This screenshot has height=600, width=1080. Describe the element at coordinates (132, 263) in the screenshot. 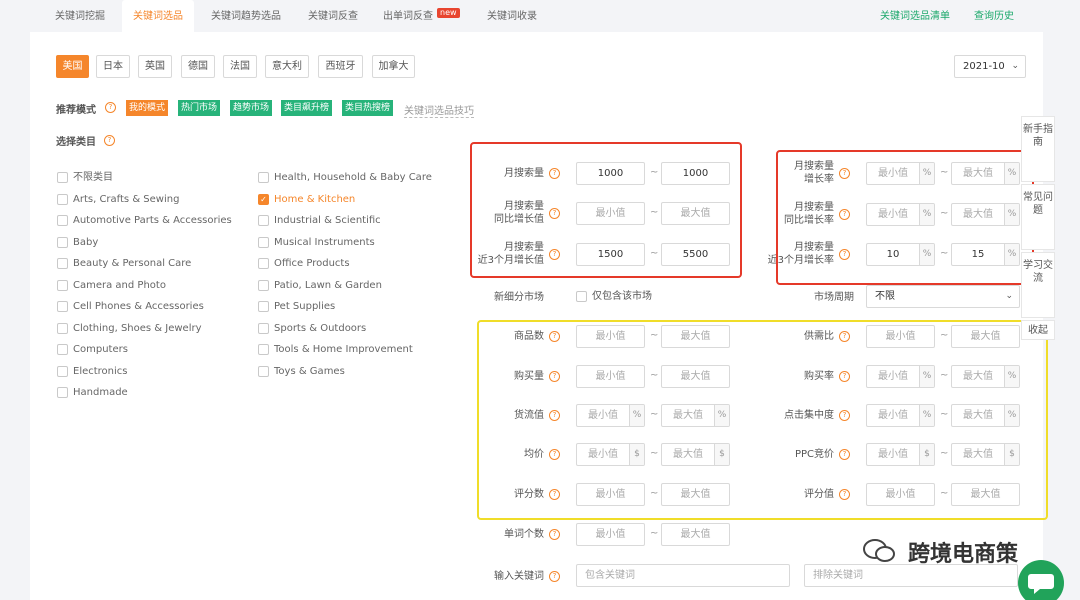

I see `category-label-text: Beauty & Personal Care` at that location.